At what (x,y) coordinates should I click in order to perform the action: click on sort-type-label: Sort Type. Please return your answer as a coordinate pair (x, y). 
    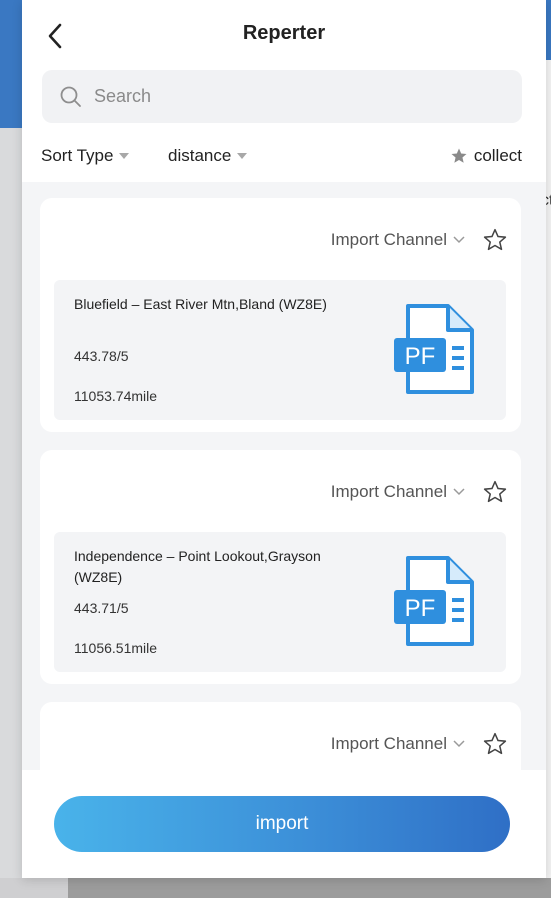
    Looking at the image, I should click on (77, 155).